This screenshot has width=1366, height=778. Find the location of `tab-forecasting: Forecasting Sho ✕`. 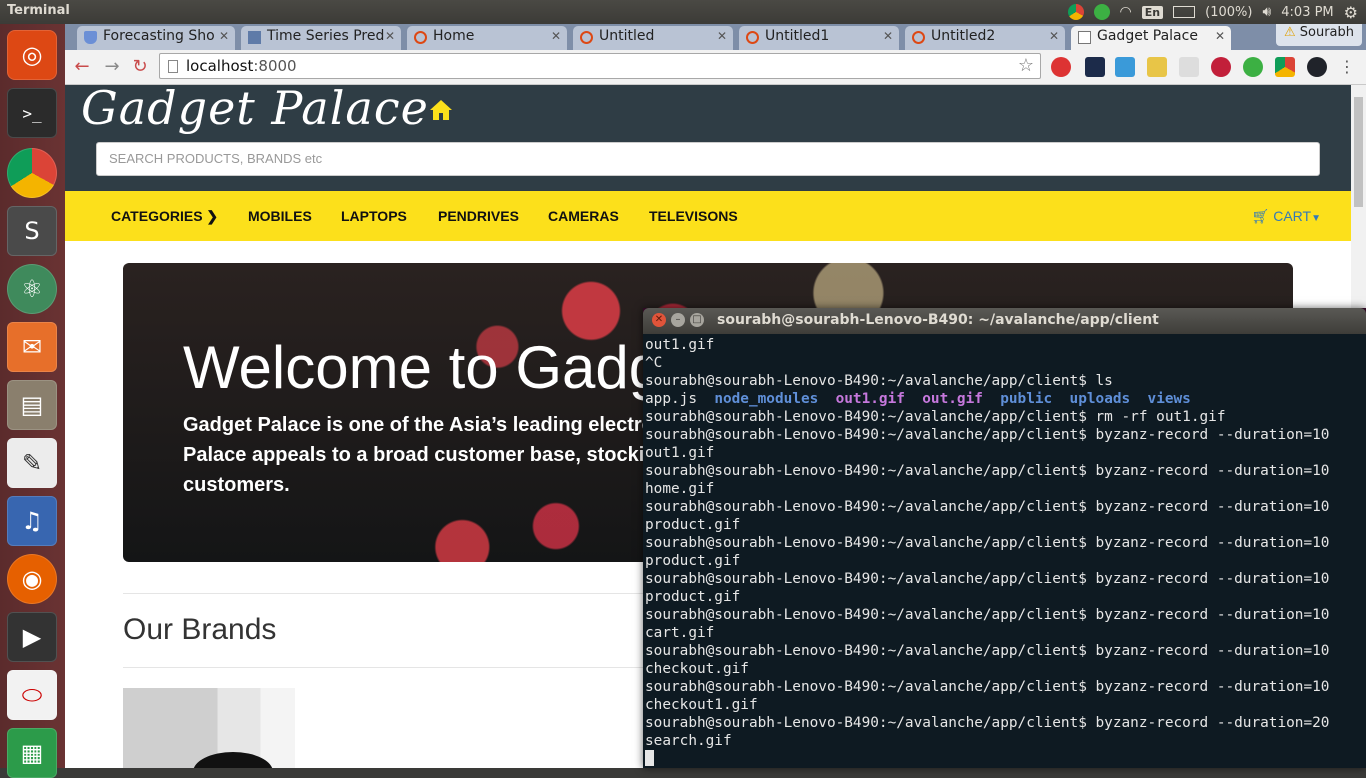

tab-forecasting: Forecasting Sho ✕ is located at coordinates (156, 38).